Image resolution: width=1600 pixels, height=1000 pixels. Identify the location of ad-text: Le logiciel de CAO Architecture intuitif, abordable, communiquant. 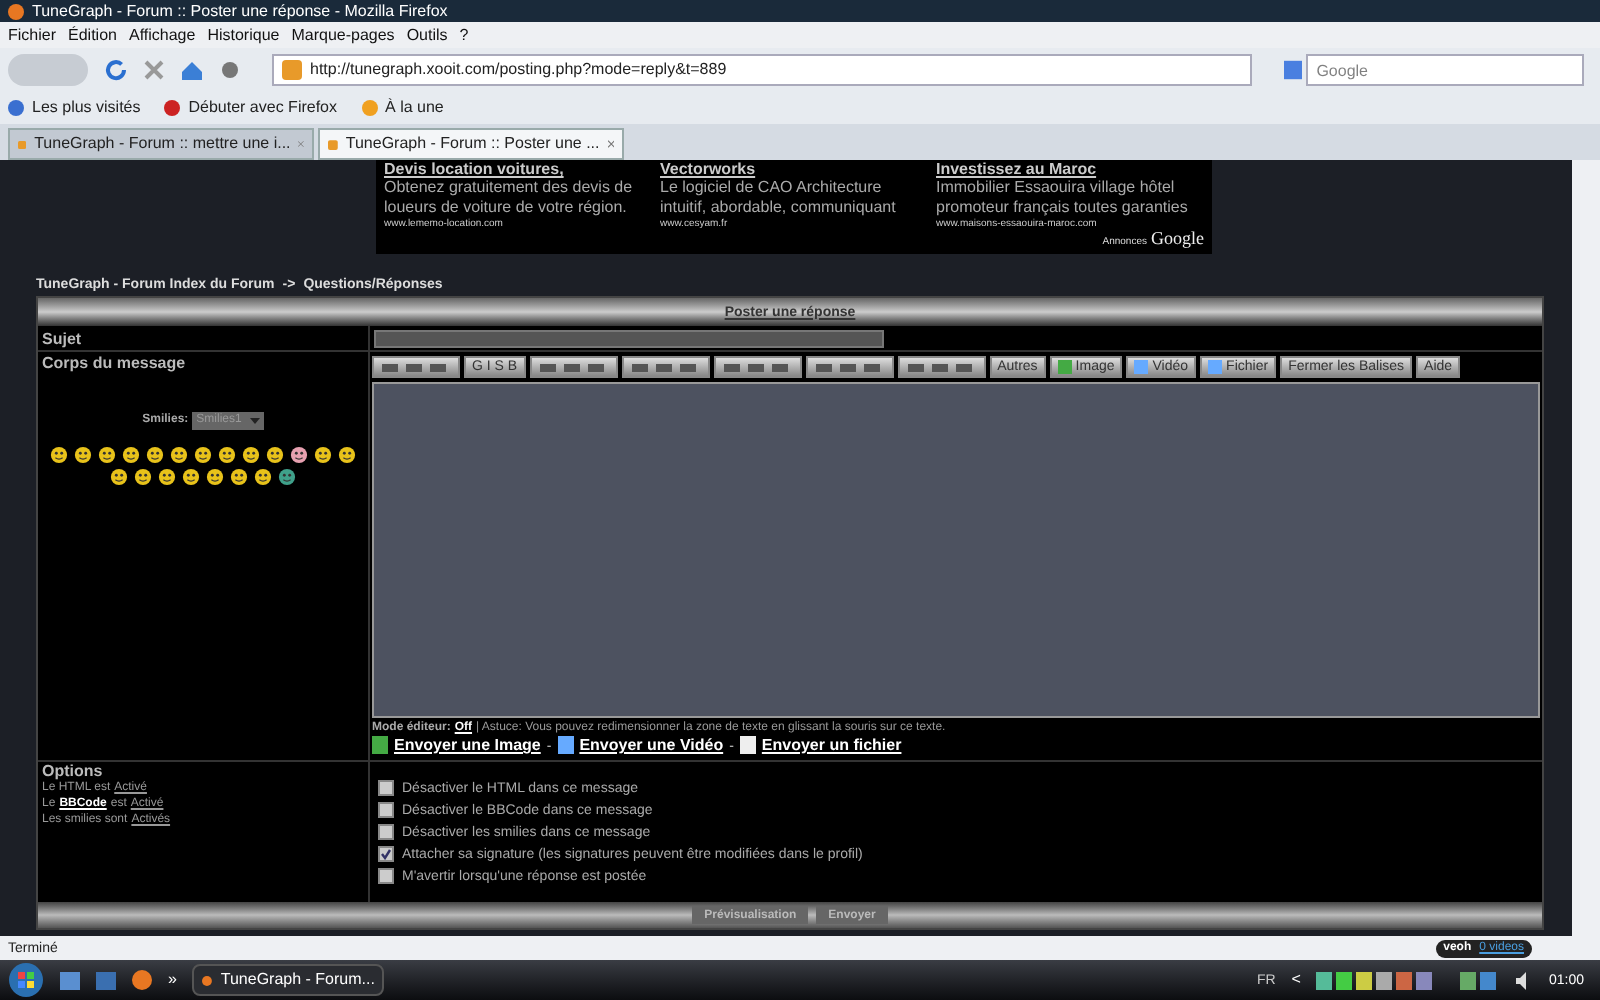
(779, 198).